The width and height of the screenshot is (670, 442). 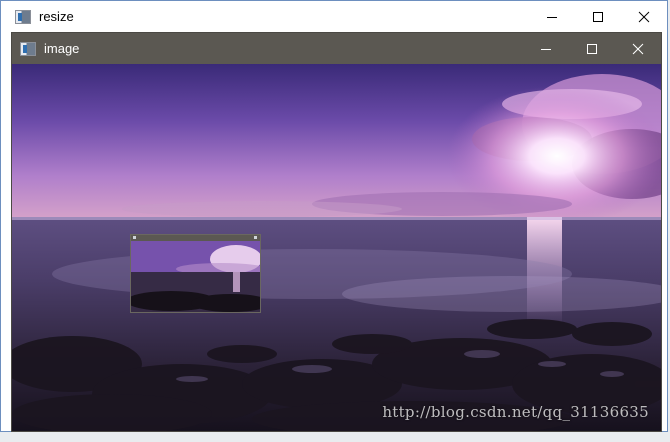 I want to click on preview-close-icon, so click(x=255, y=237).